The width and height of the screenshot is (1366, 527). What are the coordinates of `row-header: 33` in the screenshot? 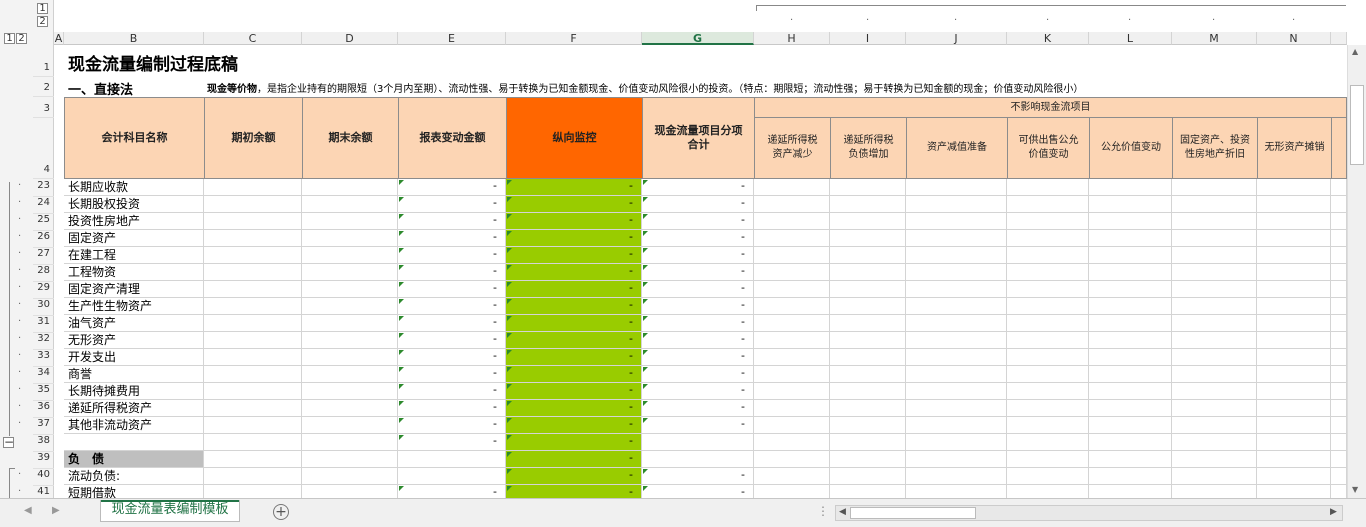 It's located at (43, 358).